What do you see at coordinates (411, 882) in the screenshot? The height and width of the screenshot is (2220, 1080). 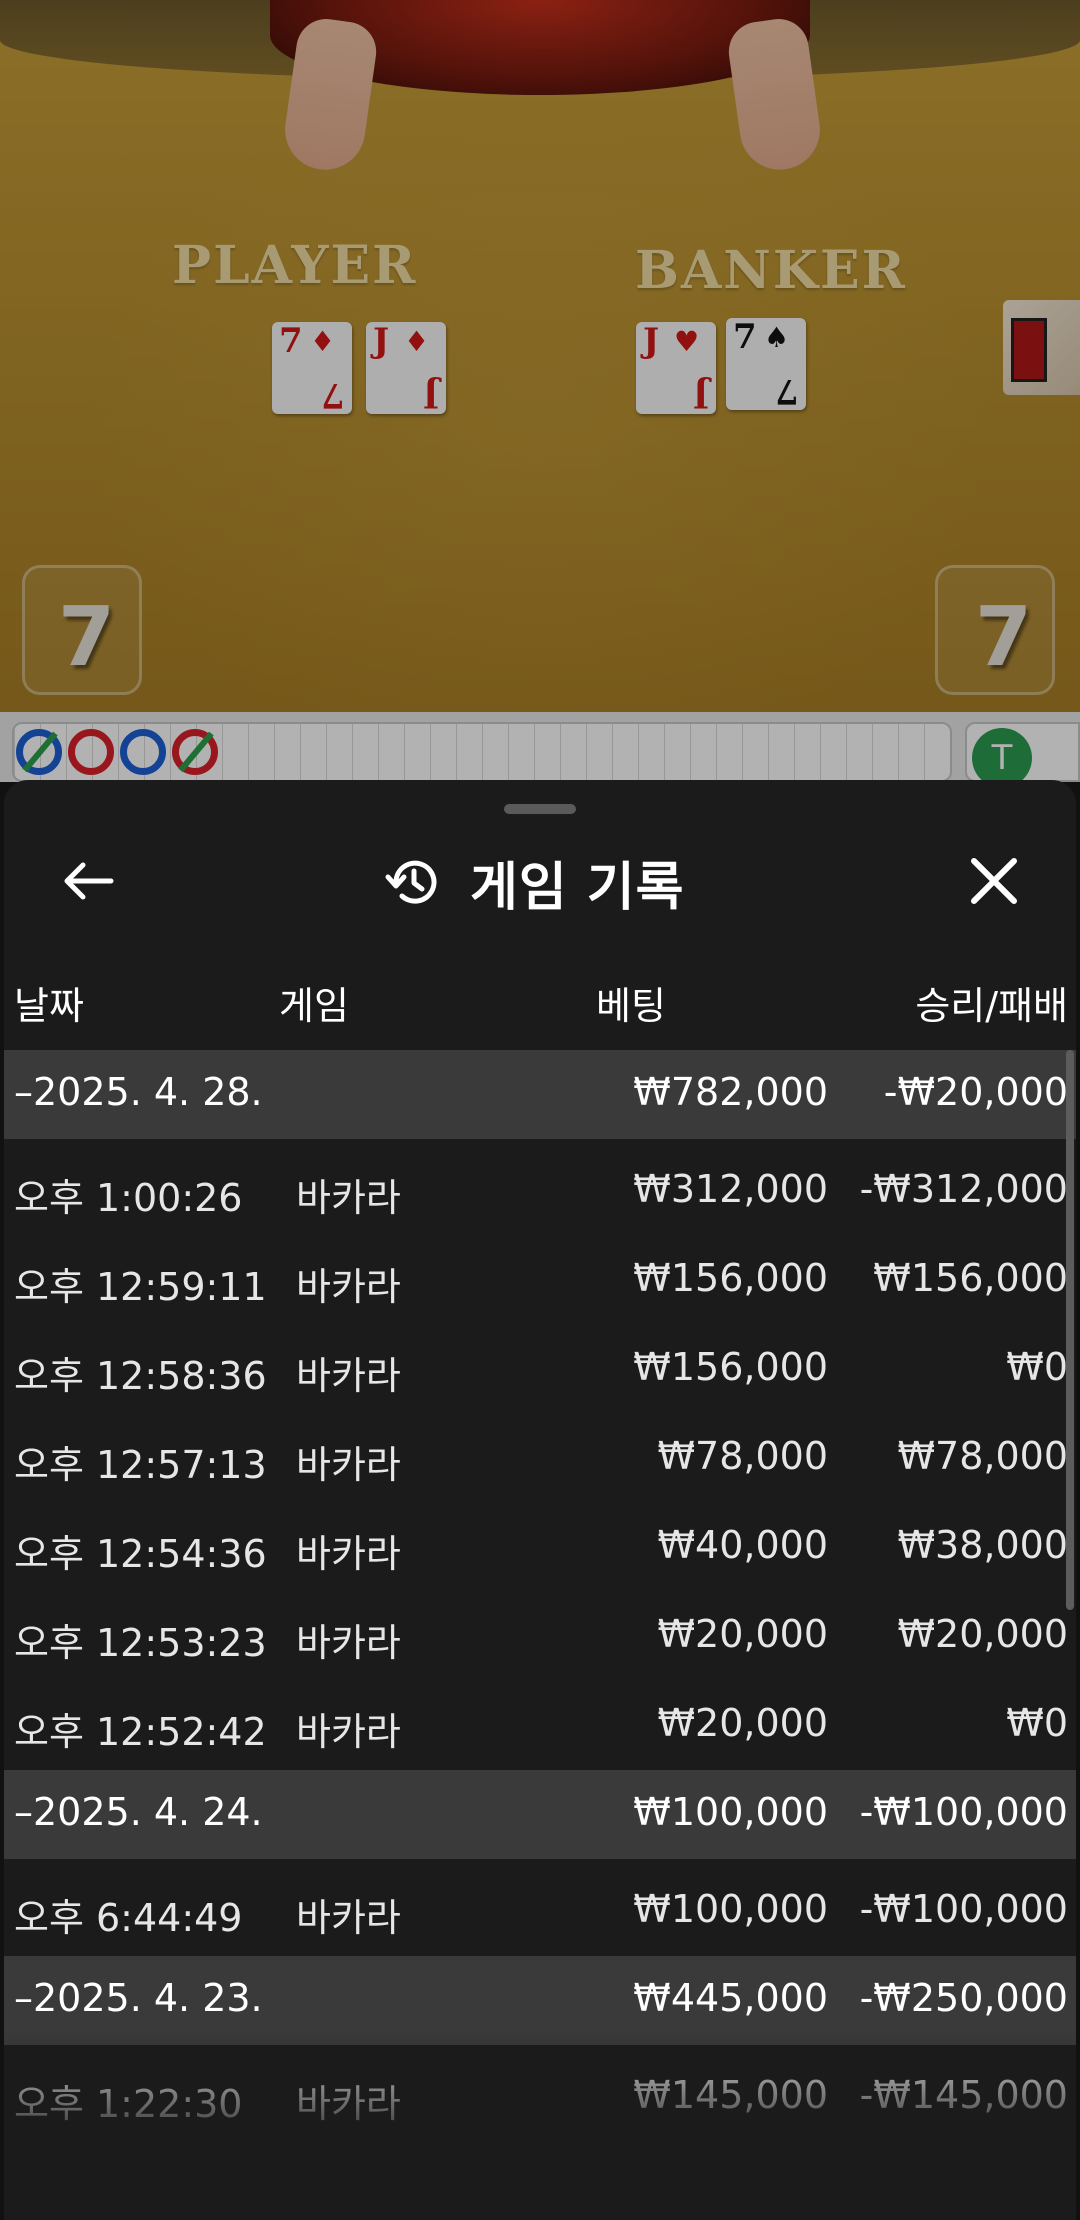 I see `history-icon` at bounding box center [411, 882].